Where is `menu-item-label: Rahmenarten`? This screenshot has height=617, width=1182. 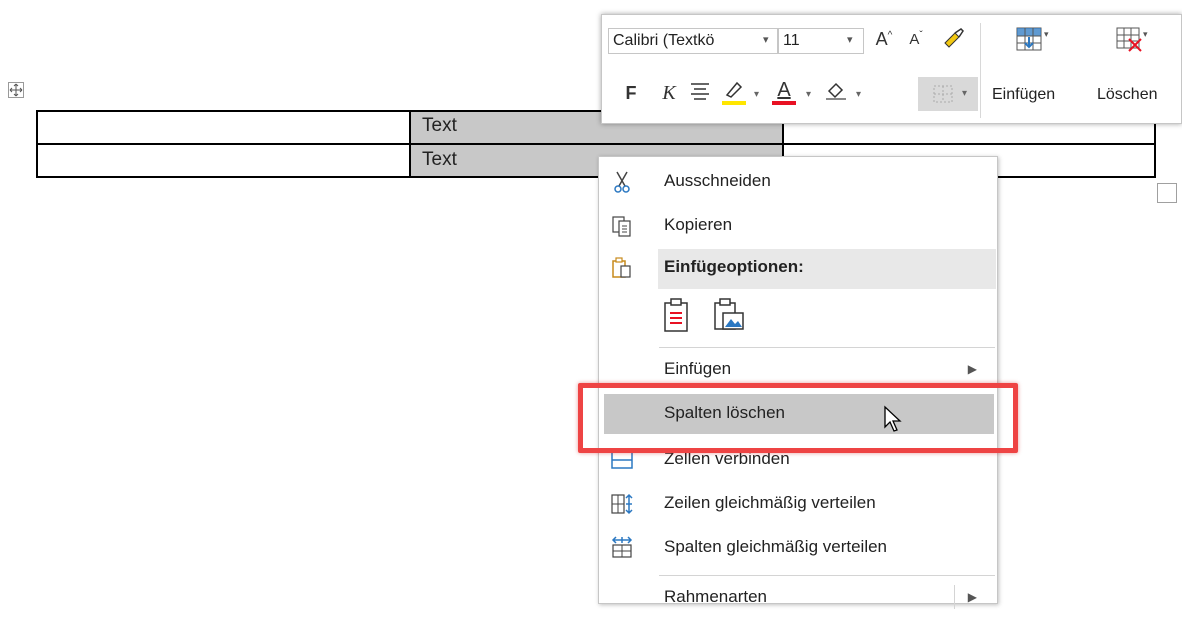
menu-item-label: Rahmenarten is located at coordinates (716, 596).